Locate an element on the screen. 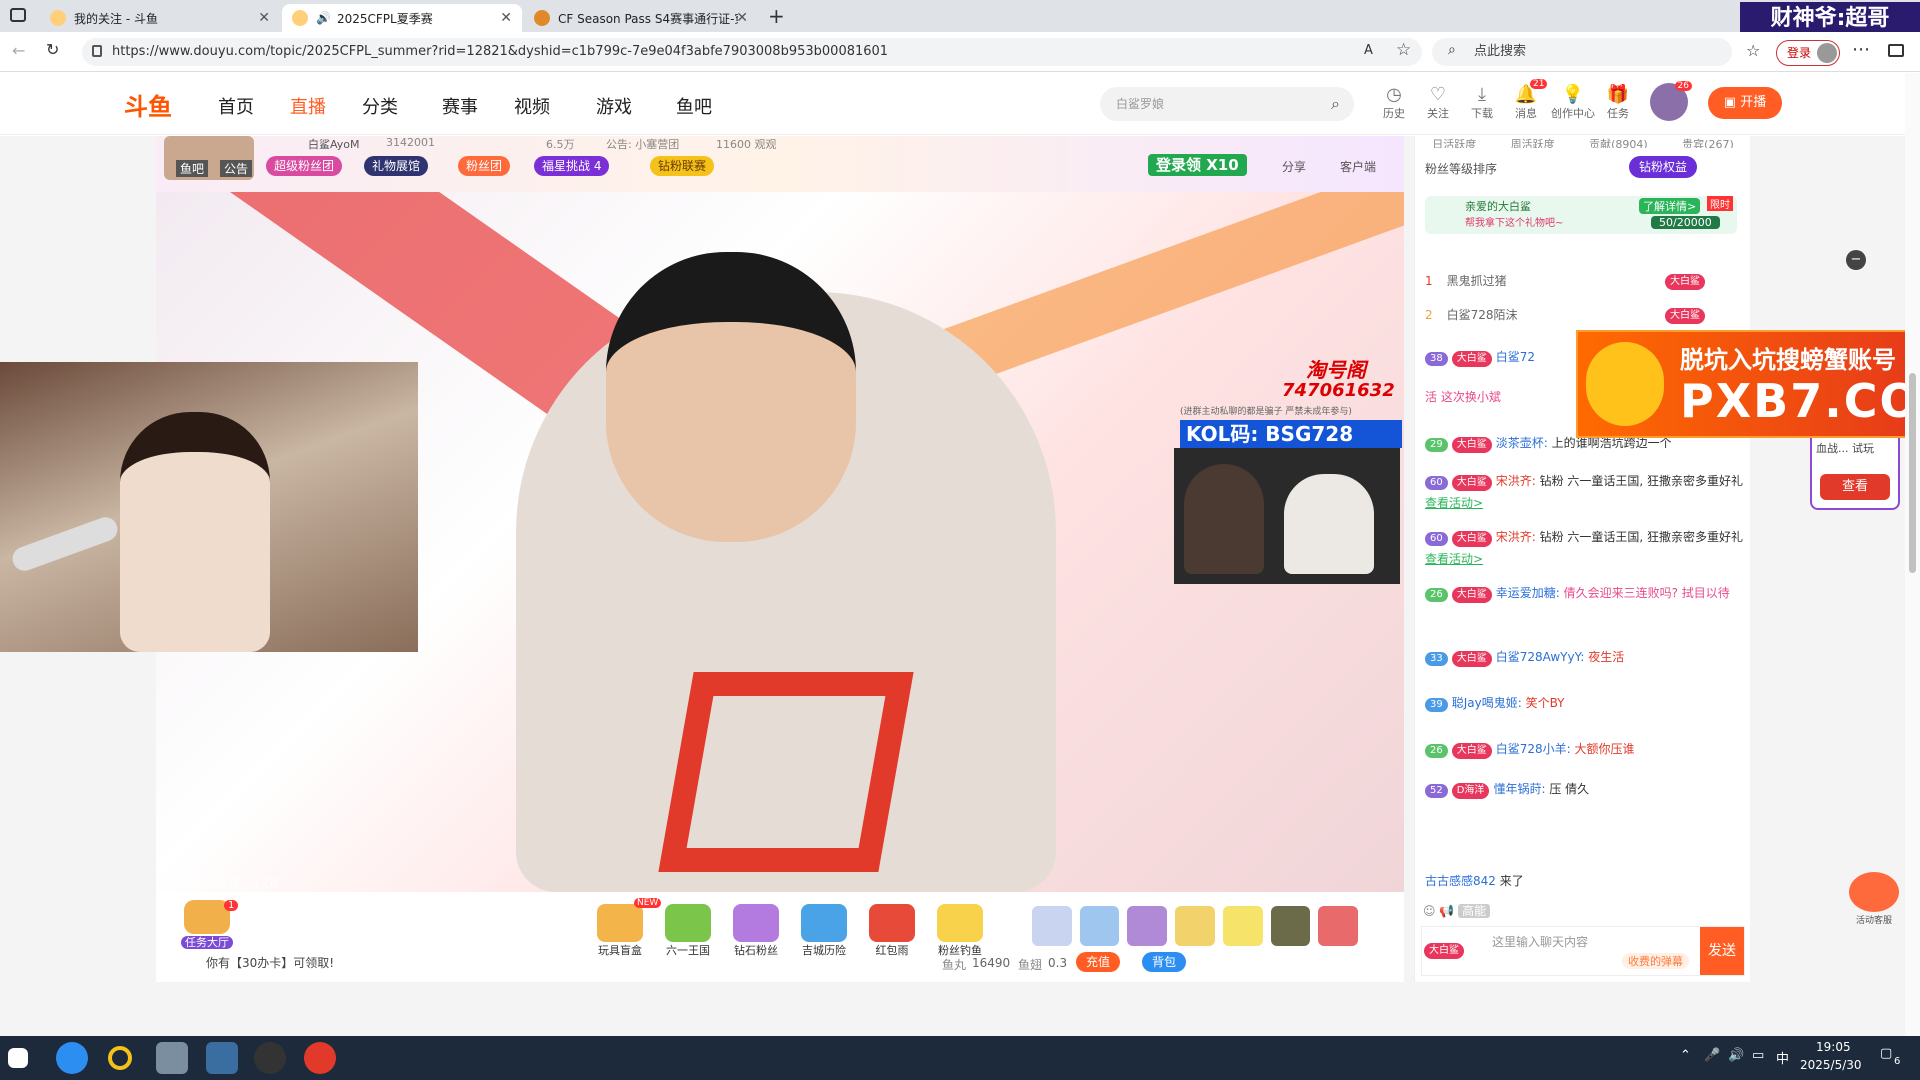 Image resolution: width=1920 pixels, height=1080 pixels. explorer-icon is located at coordinates (172, 1058).